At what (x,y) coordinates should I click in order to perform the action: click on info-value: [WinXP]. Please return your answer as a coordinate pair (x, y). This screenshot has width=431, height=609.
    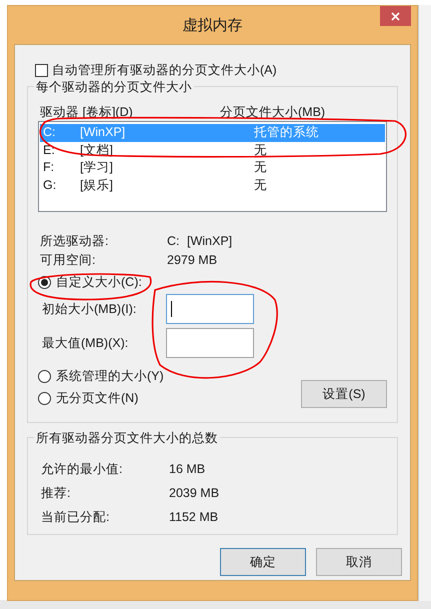
    Looking at the image, I should click on (209, 241).